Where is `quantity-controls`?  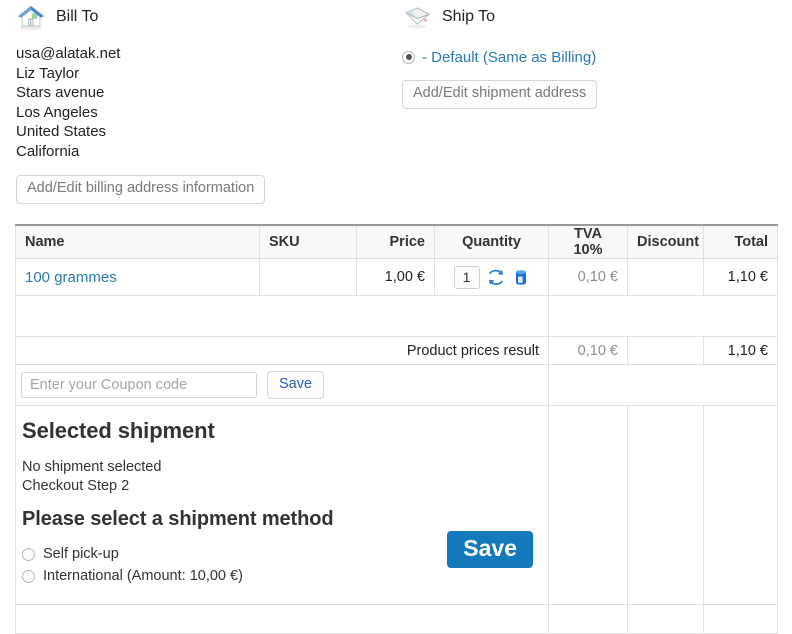 quantity-controls is located at coordinates (491, 277).